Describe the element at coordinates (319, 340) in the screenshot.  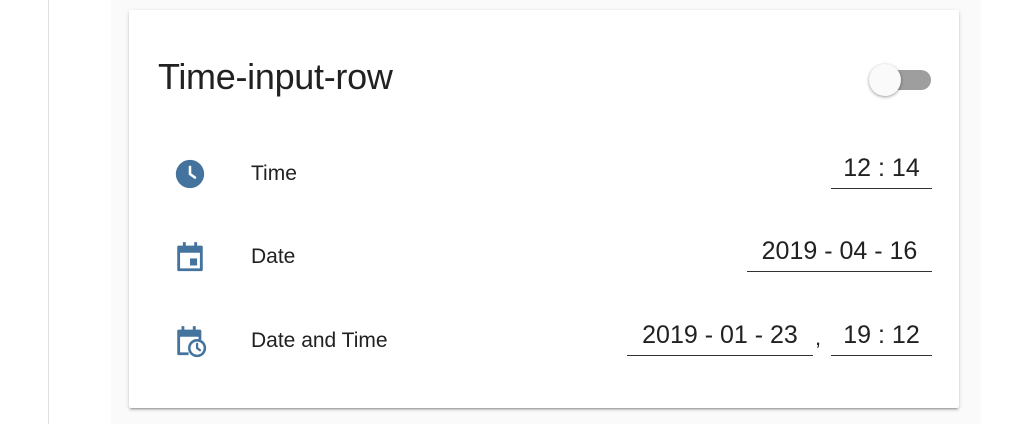
I see `datetime-row-label: Date and Time` at that location.